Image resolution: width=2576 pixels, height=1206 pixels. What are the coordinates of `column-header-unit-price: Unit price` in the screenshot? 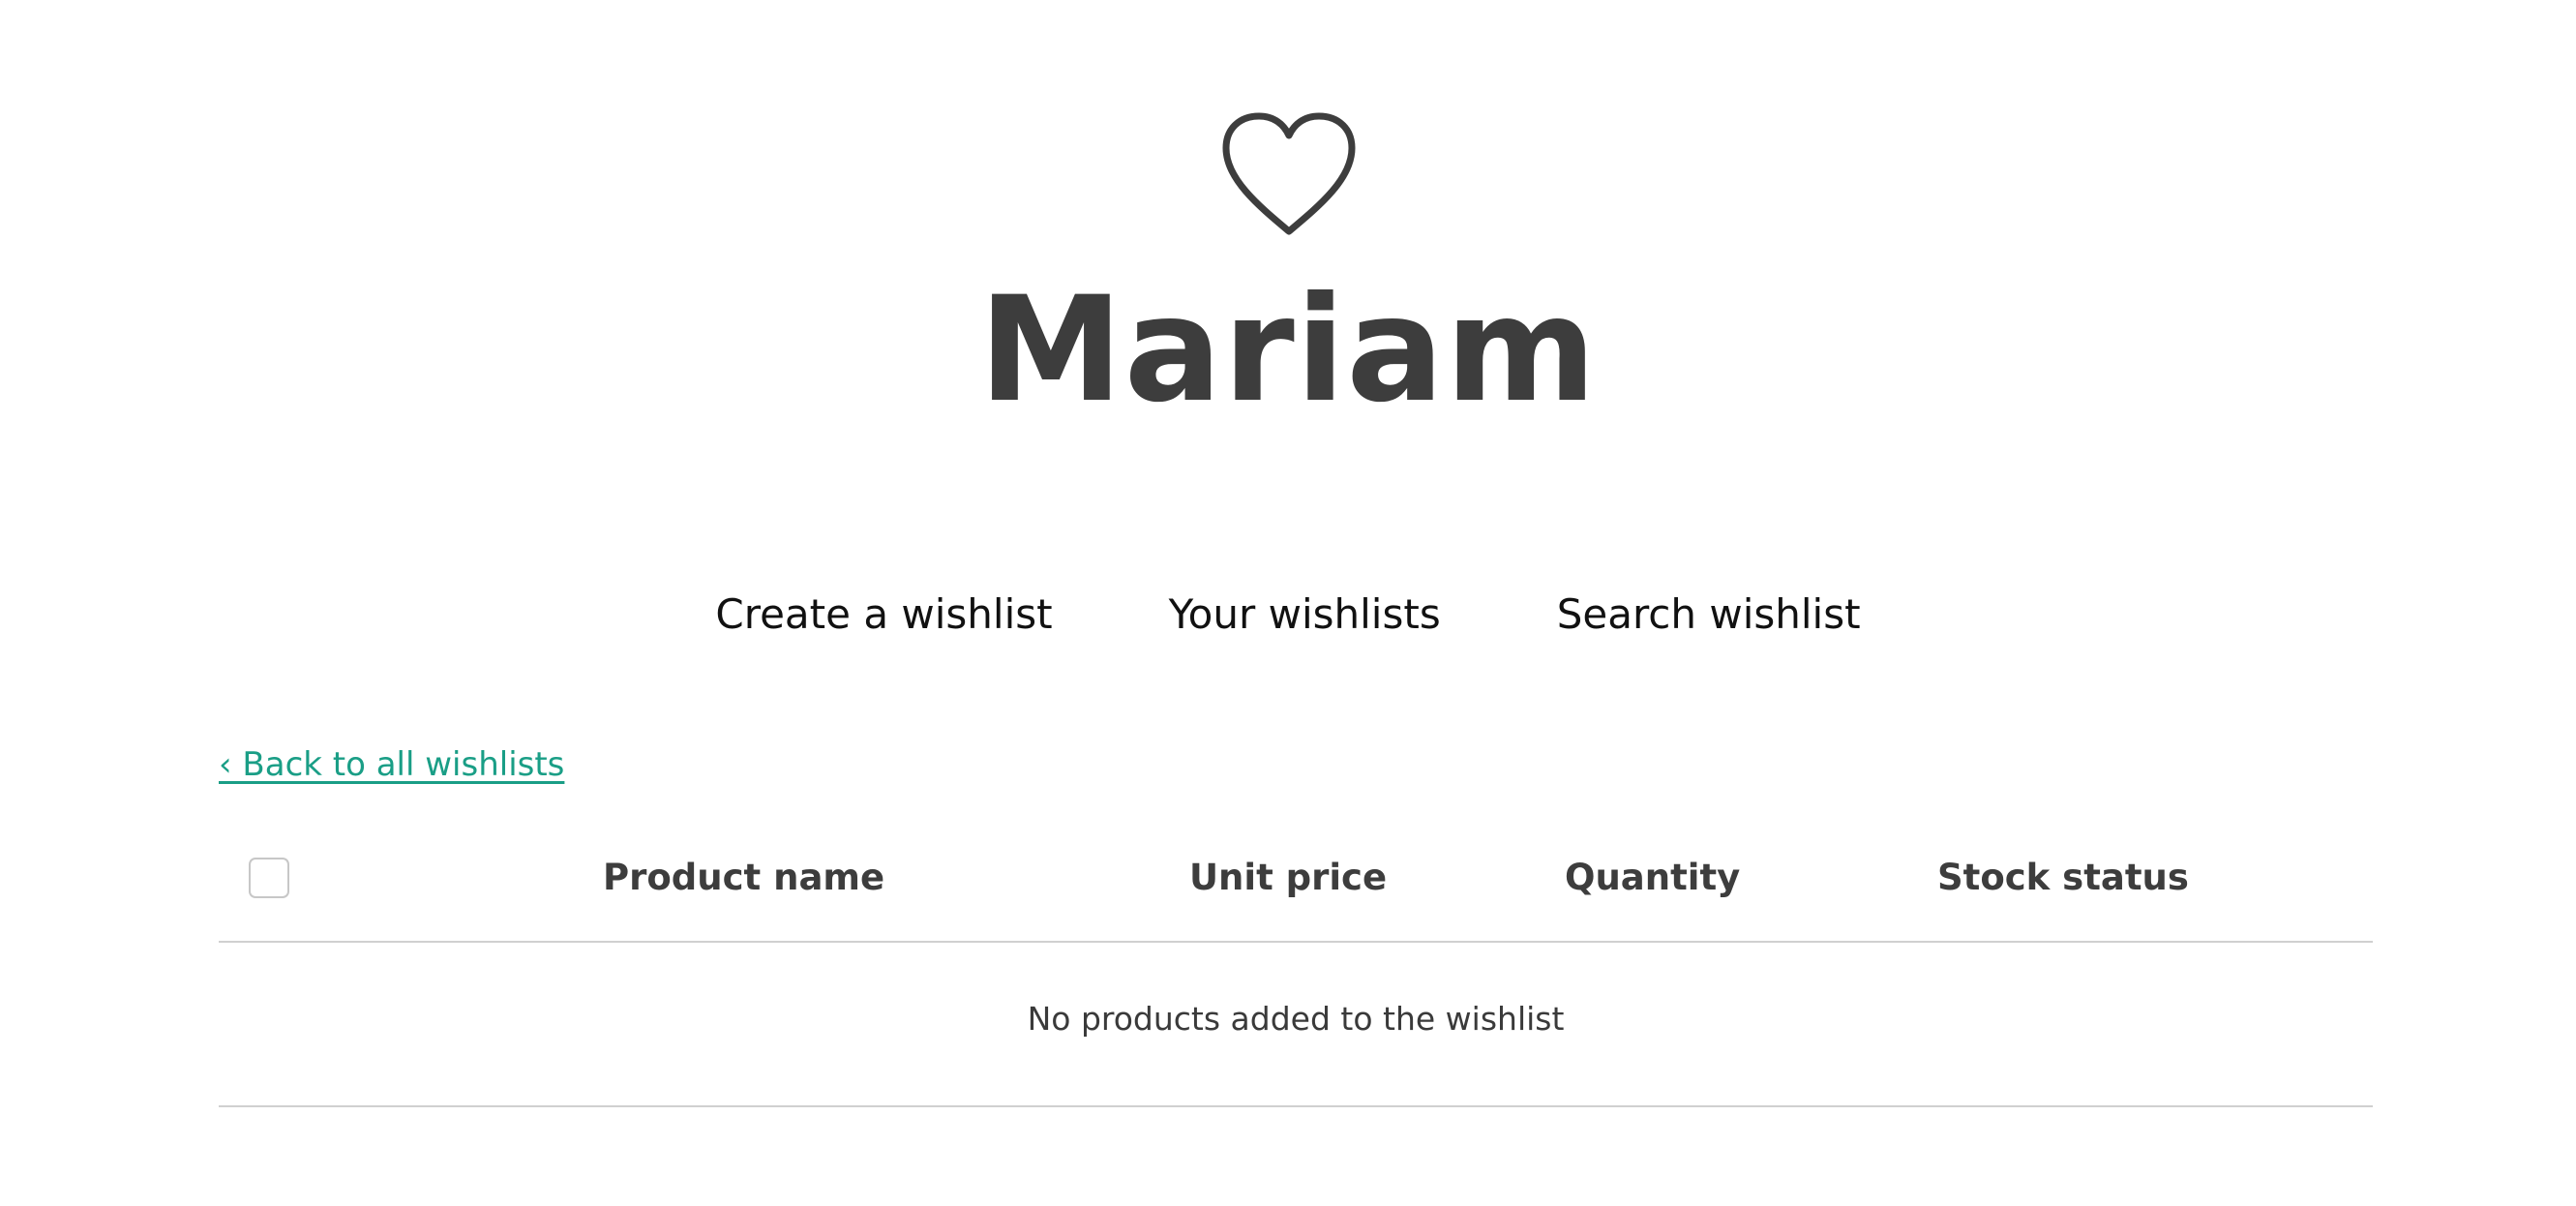 It's located at (1288, 878).